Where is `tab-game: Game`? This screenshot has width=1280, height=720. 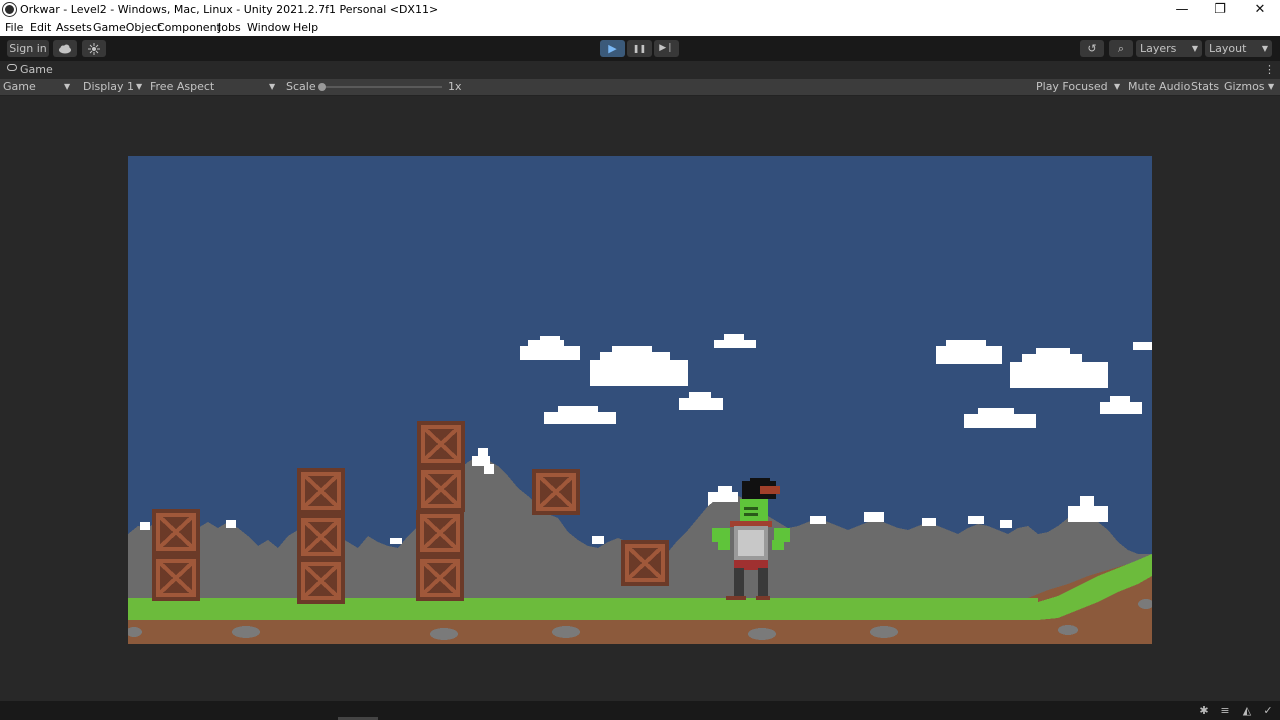
tab-game: Game is located at coordinates (36, 69).